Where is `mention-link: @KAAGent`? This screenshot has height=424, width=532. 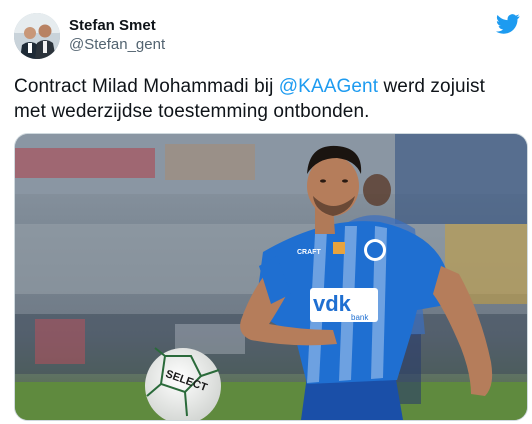
mention-link: @KAAGent is located at coordinates (328, 86).